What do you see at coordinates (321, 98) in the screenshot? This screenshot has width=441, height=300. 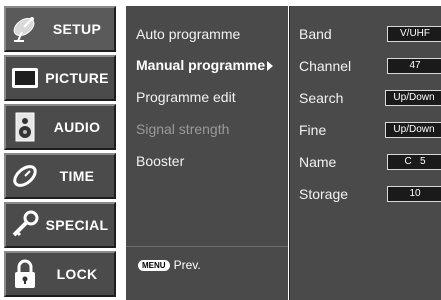 I see `setting-label: Search` at bounding box center [321, 98].